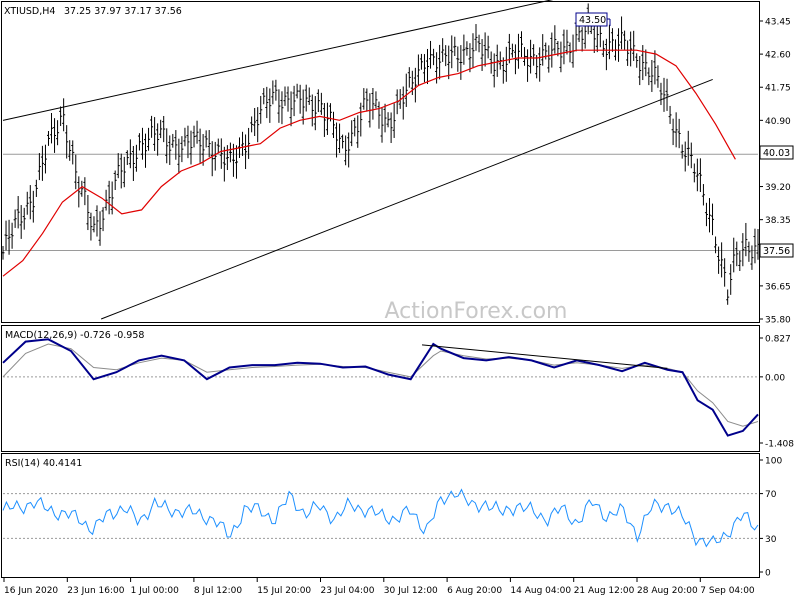 This screenshot has height=600, width=800. Describe the element at coordinates (776, 153) in the screenshot. I see `level-label: 40.03` at that location.